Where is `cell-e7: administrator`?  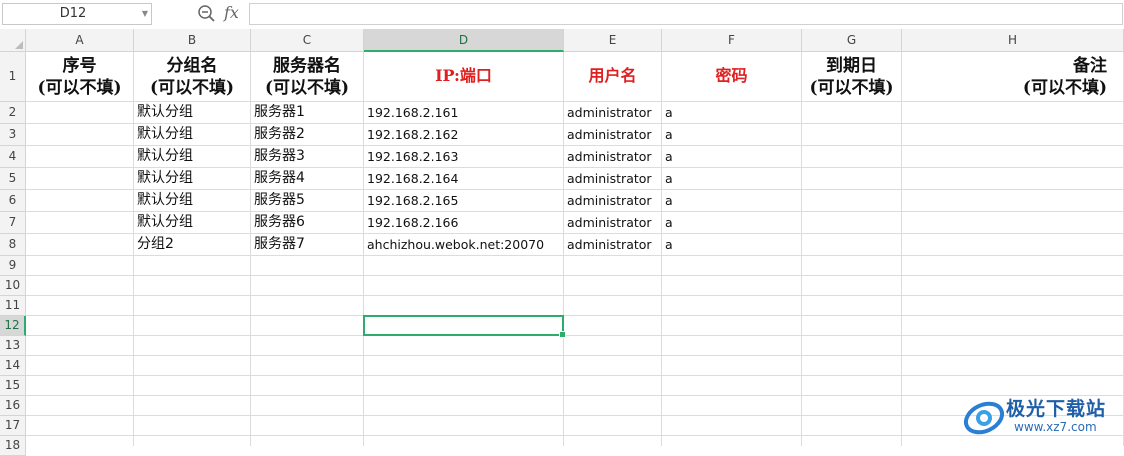 cell-e7: administrator is located at coordinates (613, 223).